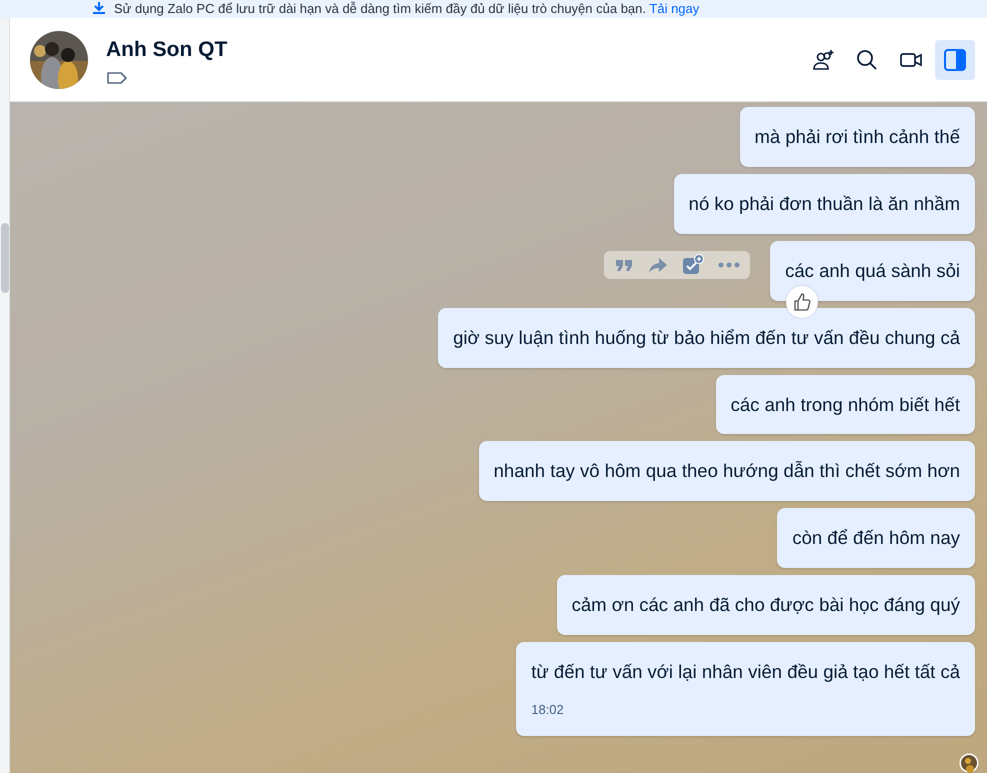 Image resolution: width=987 pixels, height=773 pixels. Describe the element at coordinates (823, 60) in the screenshot. I see `add-member-icon` at that location.